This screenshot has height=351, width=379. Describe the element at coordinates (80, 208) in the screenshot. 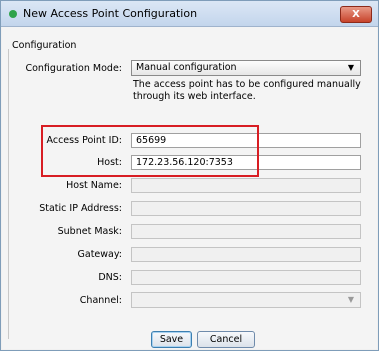

I see `static-ip-label: Static IP Address:` at that location.